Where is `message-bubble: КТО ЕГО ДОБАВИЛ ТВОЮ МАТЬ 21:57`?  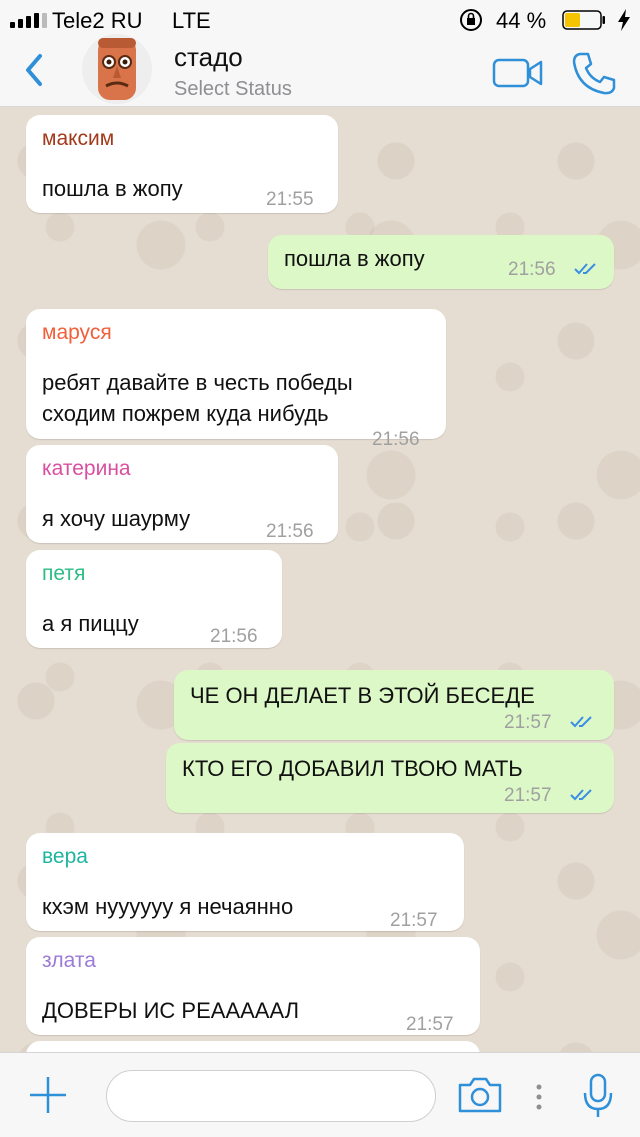 message-bubble: КТО ЕГО ДОБАВИЛ ТВОЮ МАТЬ 21:57 is located at coordinates (390, 778).